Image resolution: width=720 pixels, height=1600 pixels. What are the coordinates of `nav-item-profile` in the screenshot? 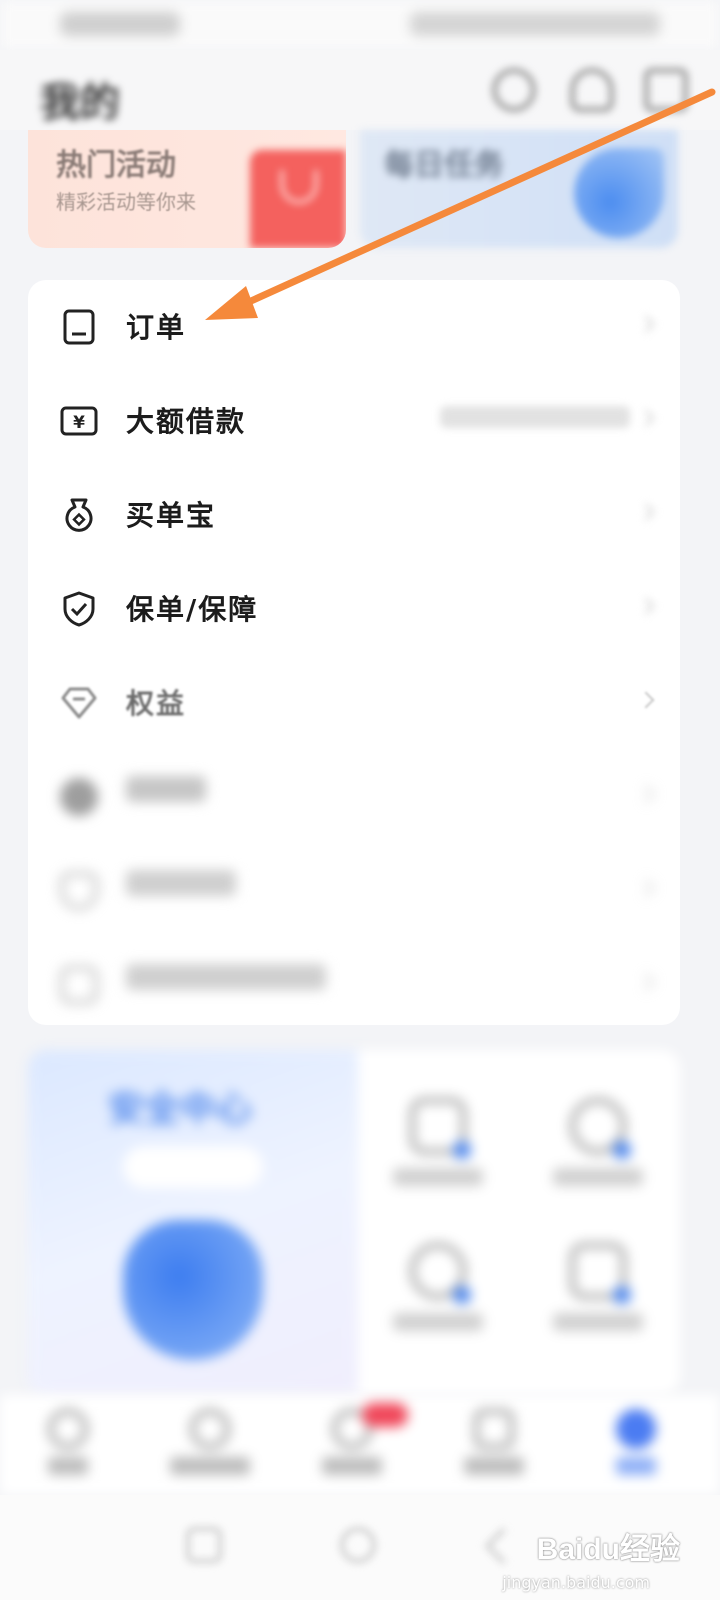 It's located at (636, 1442).